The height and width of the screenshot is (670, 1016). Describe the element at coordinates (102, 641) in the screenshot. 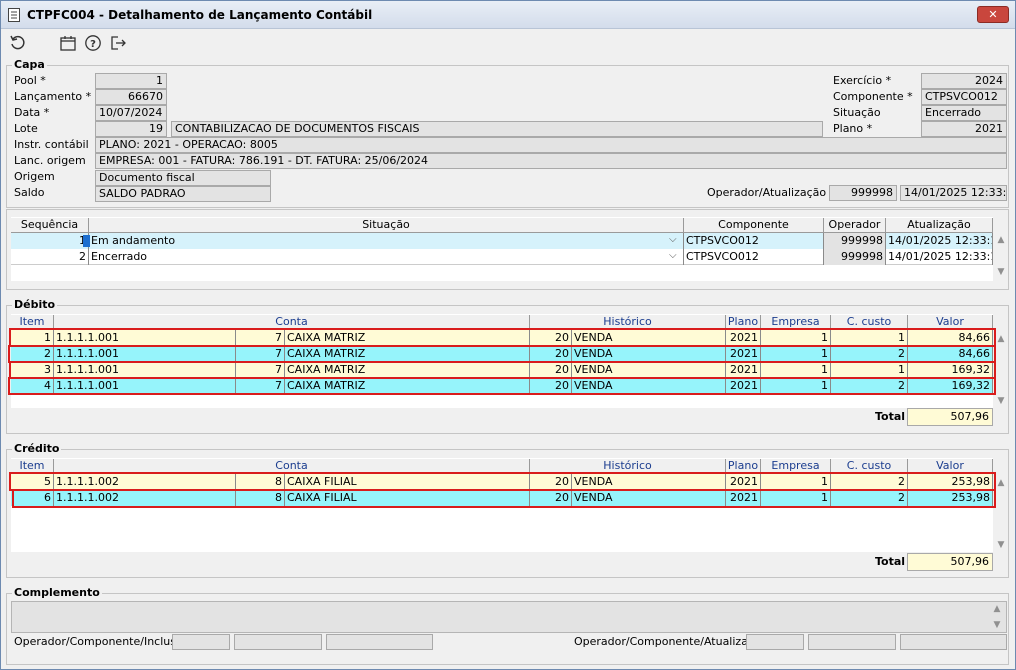

I see `inclusao-label: Operador/Componente/Inclusão` at that location.